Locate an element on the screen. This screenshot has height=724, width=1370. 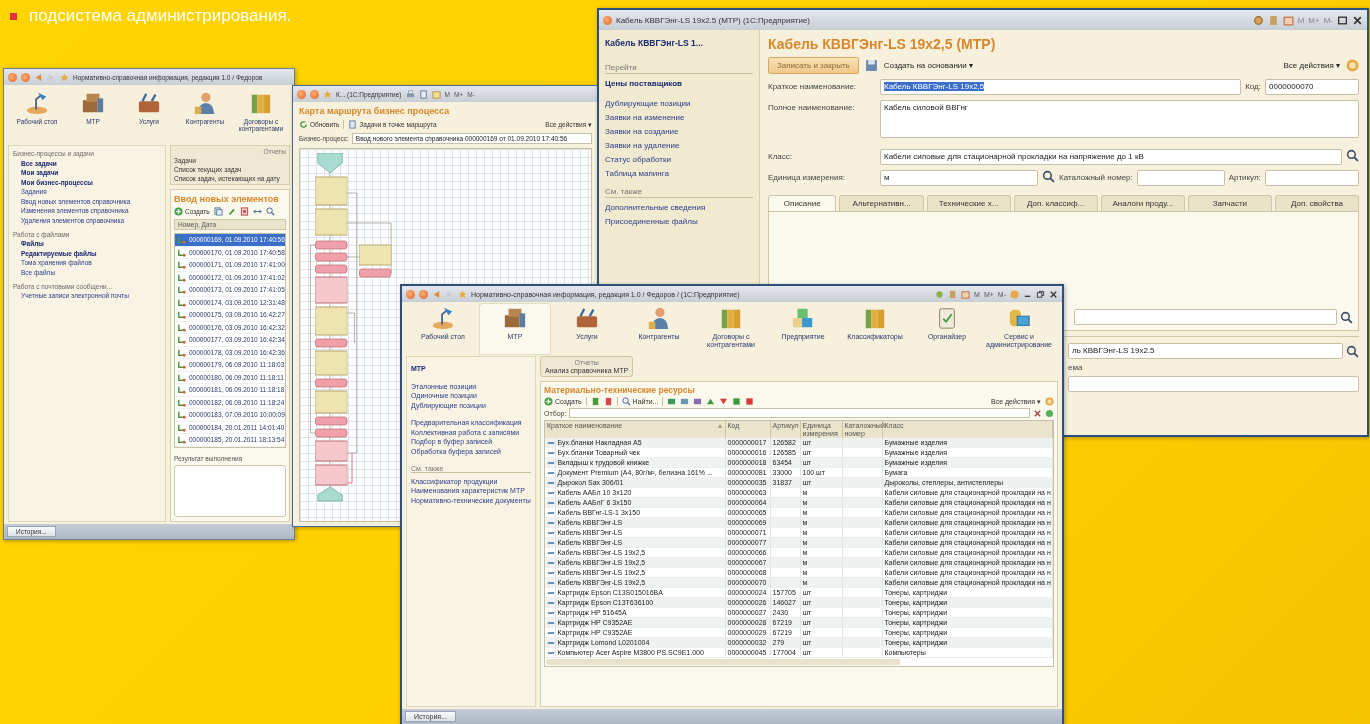
down-triangle-icon is located at coordinates (724, 401).